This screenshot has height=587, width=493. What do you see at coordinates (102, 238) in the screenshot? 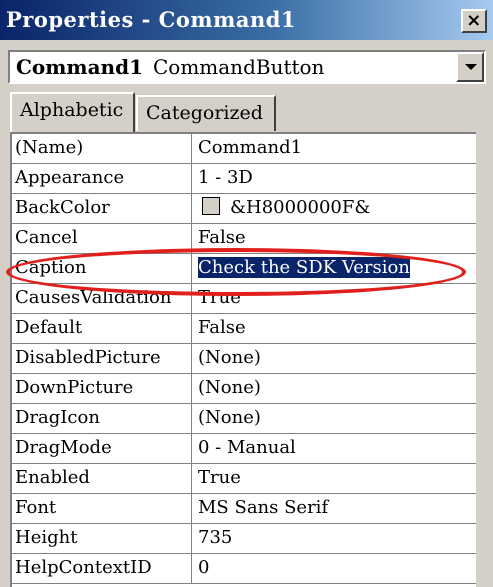
I see `property-name: Cancel` at bounding box center [102, 238].